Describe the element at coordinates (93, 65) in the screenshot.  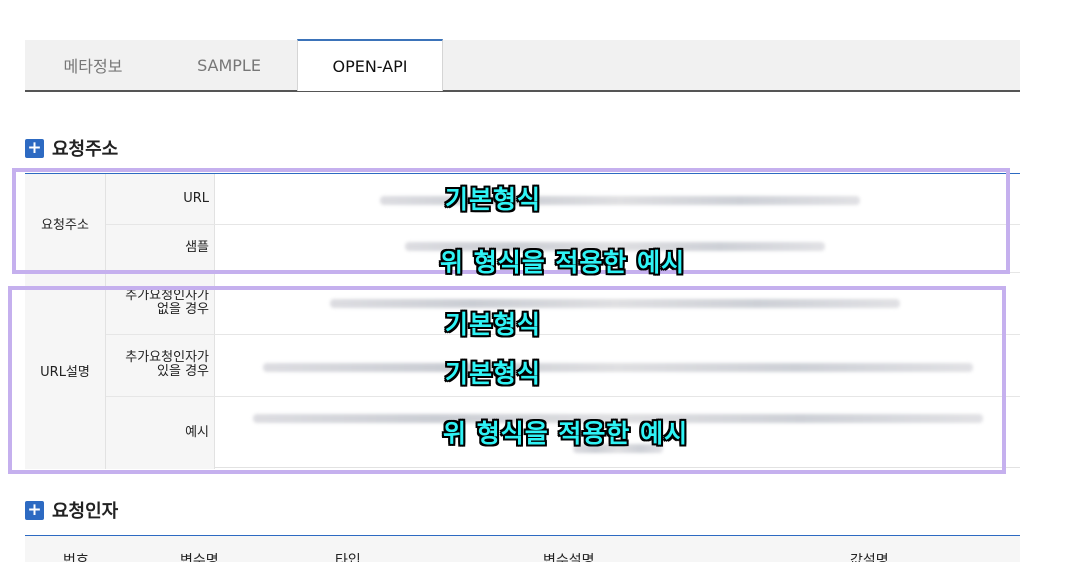
I see `tab-meta-info: 메타정보` at that location.